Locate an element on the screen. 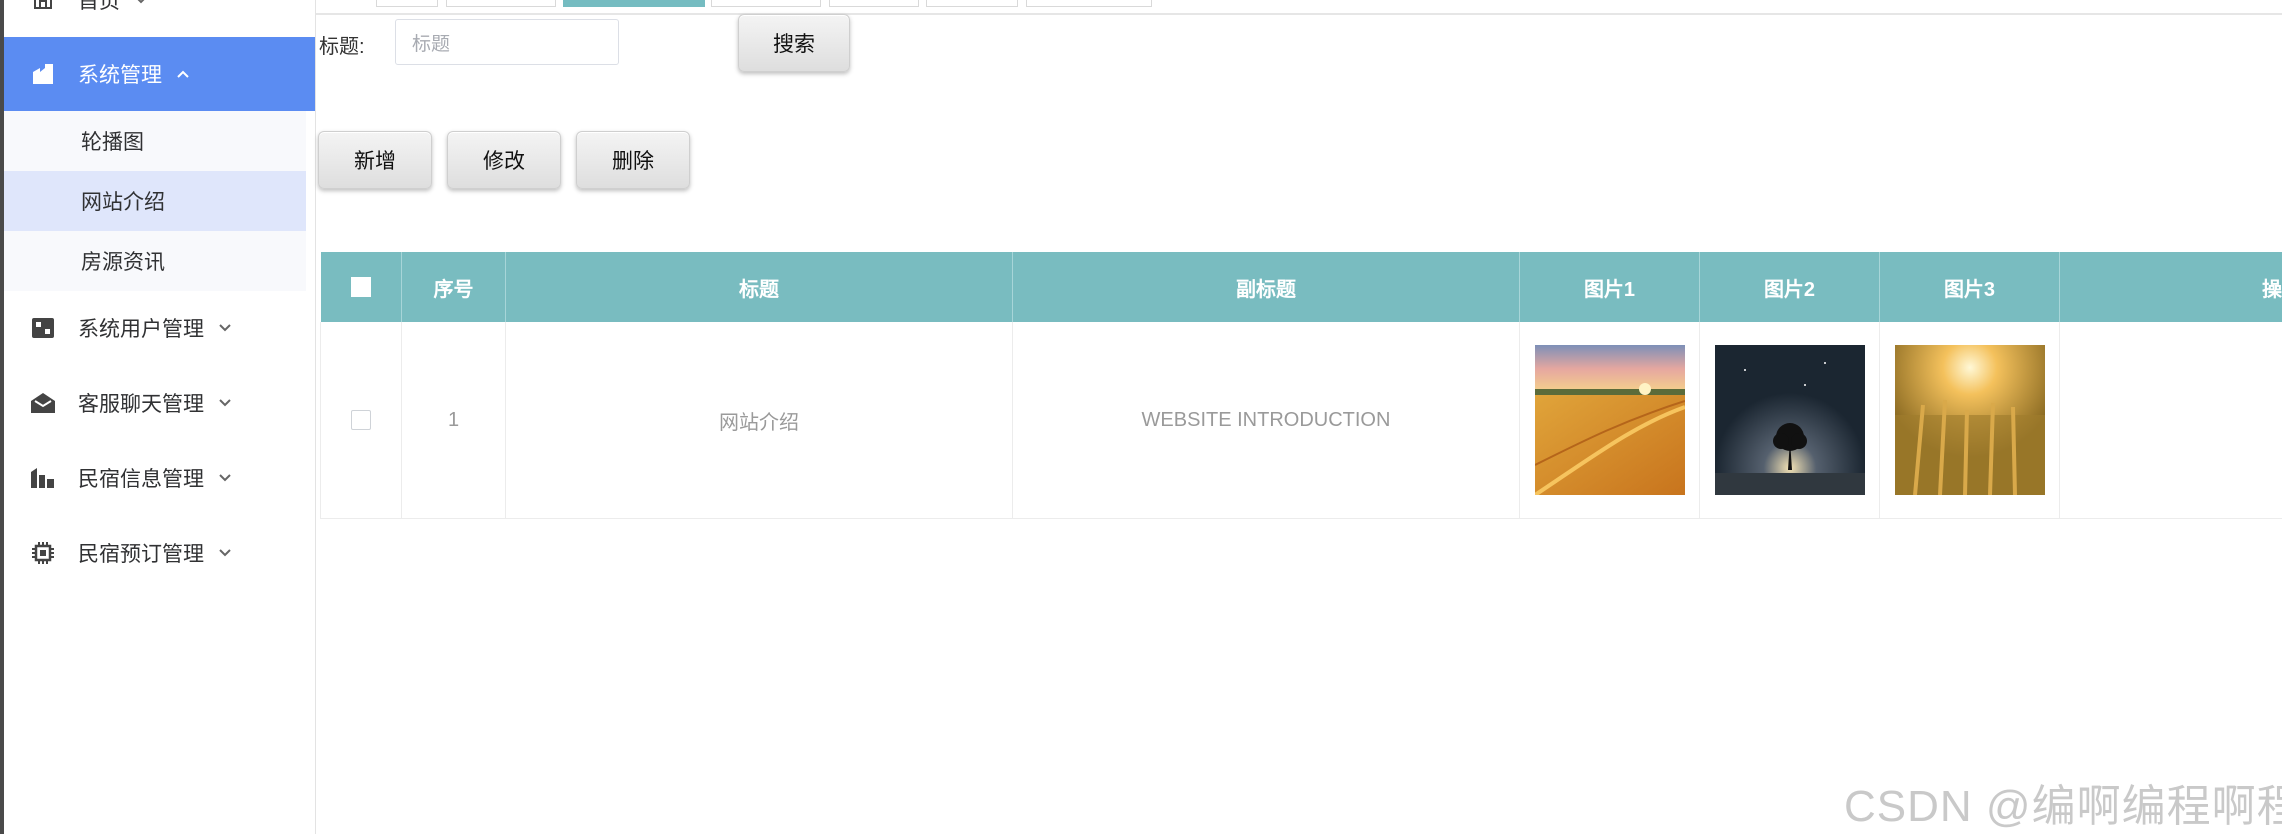 This screenshot has width=2282, height=834. chip-icon is located at coordinates (43, 553).